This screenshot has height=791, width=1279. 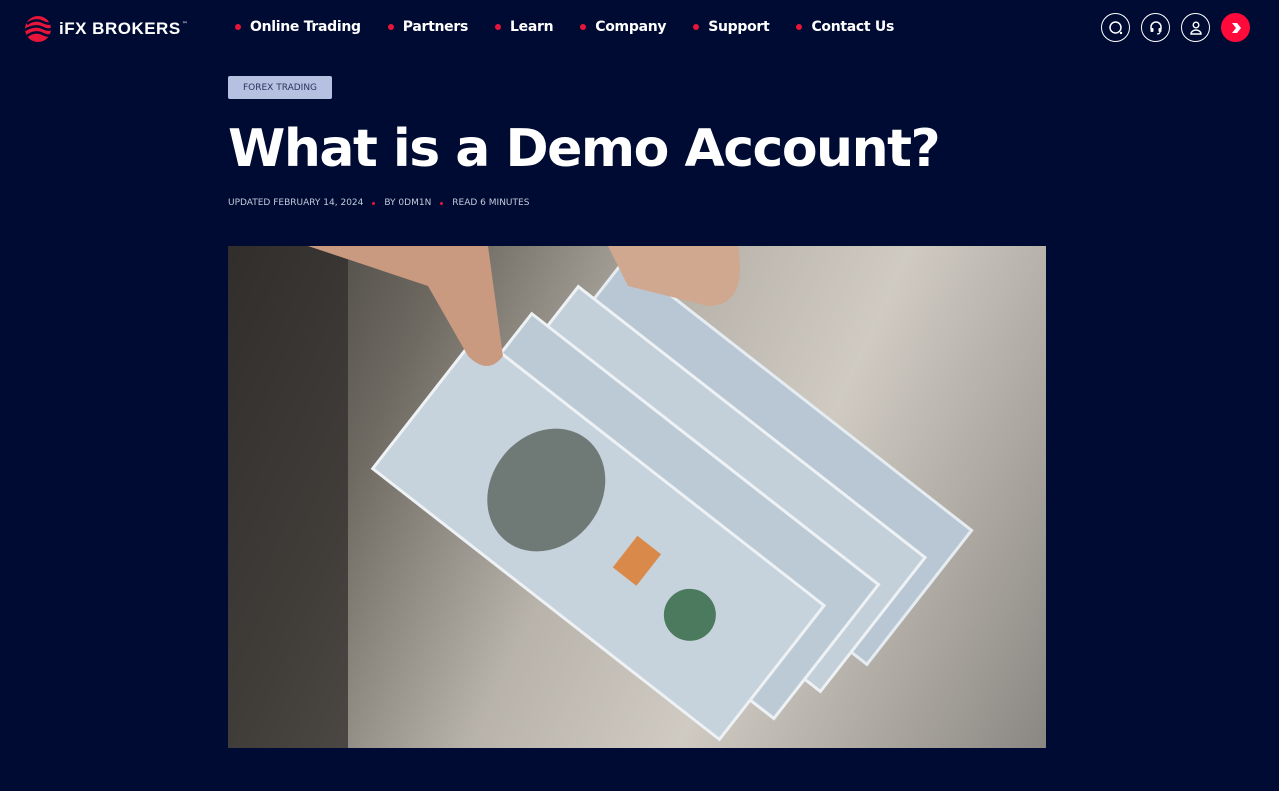 I want to click on open-account-button, so click(x=1235, y=27).